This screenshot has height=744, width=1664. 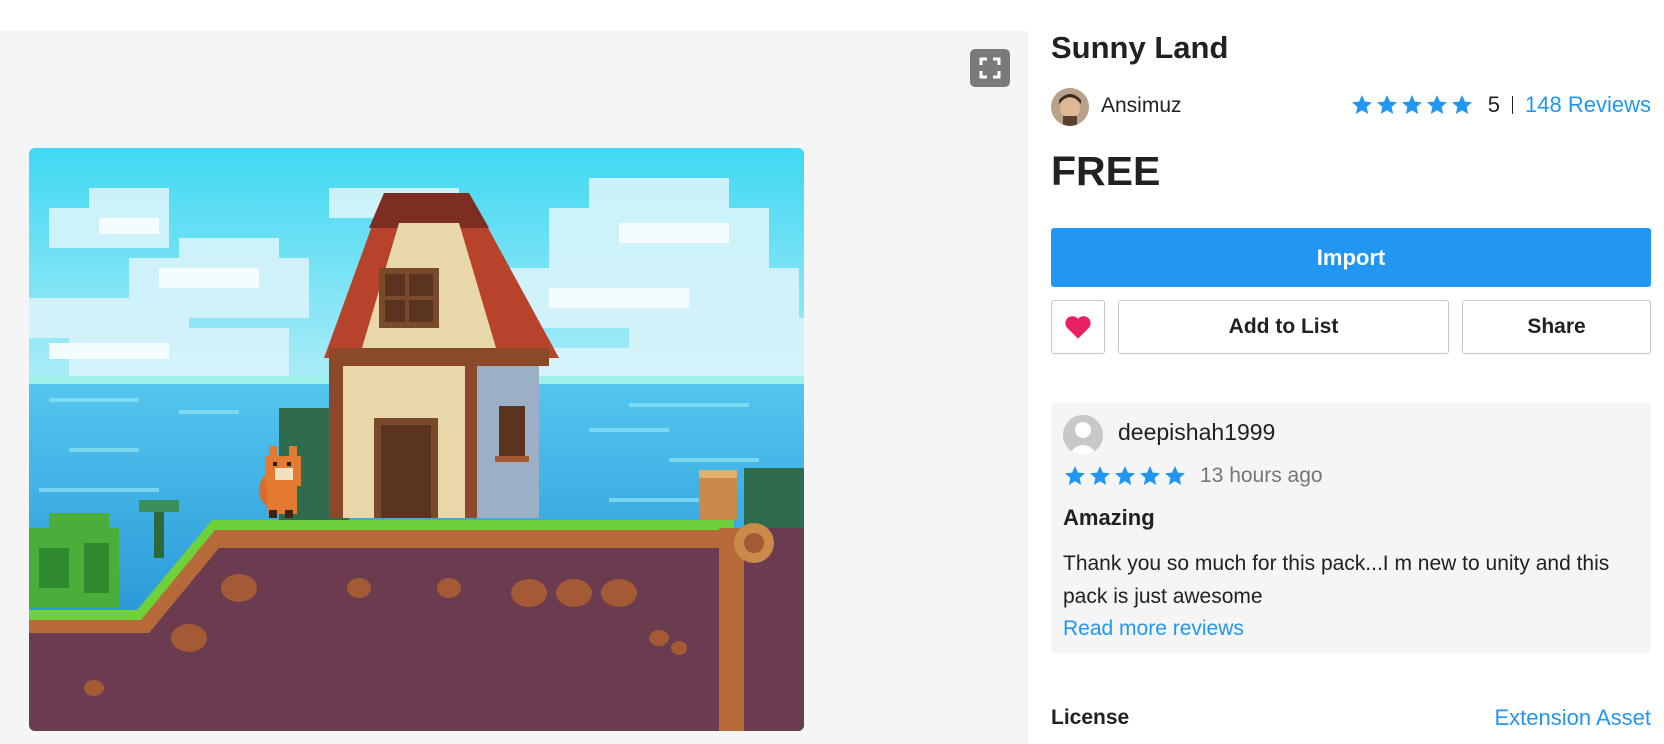 I want to click on share-button: Share, so click(x=1556, y=327).